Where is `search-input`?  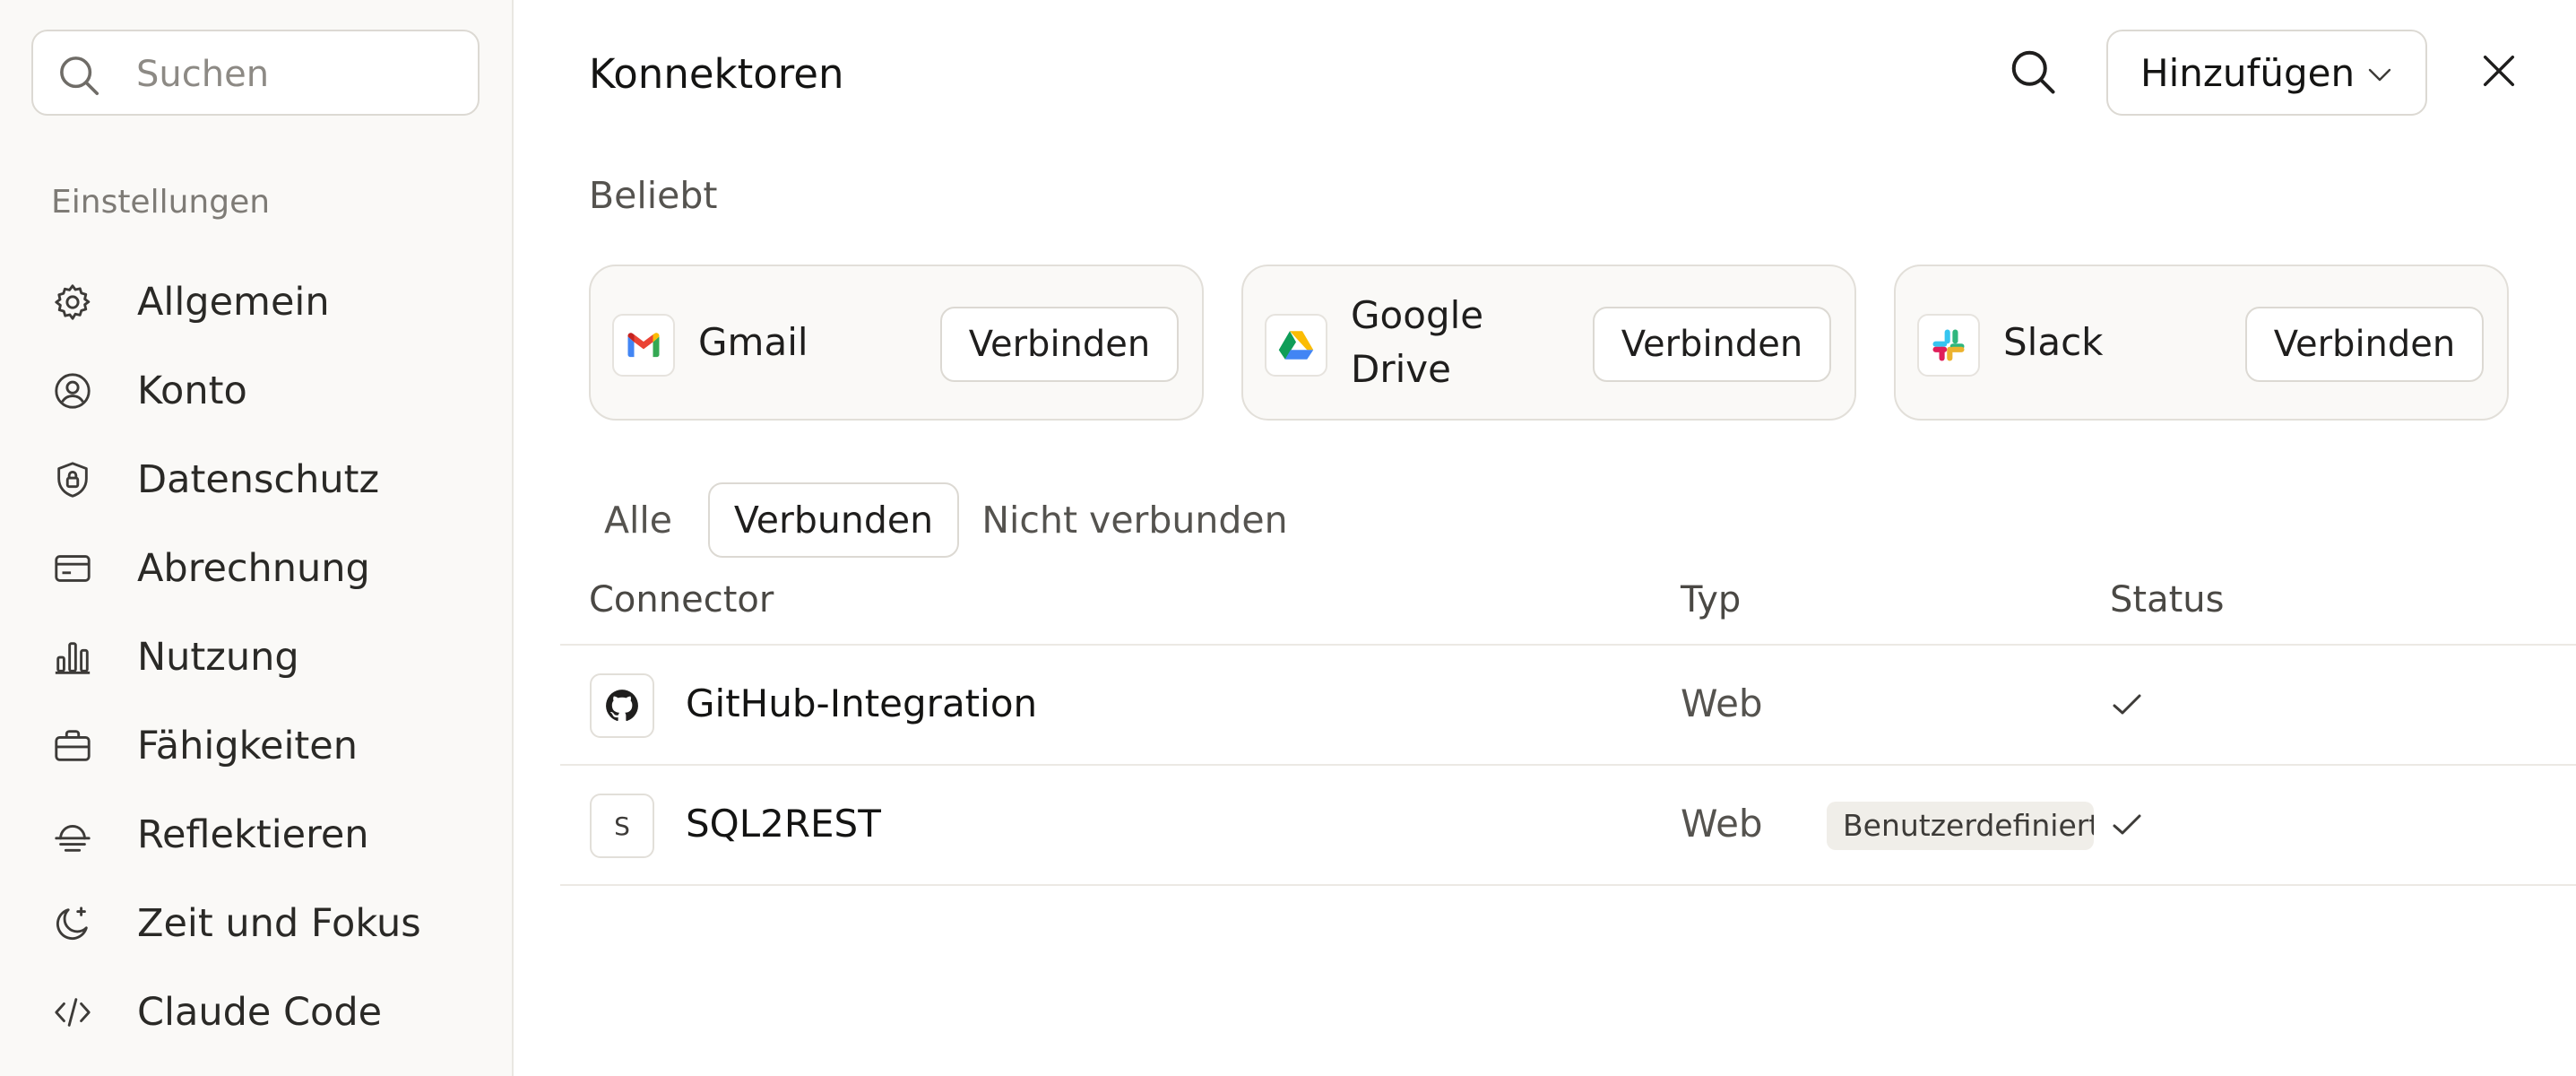
search-input is located at coordinates (297, 74).